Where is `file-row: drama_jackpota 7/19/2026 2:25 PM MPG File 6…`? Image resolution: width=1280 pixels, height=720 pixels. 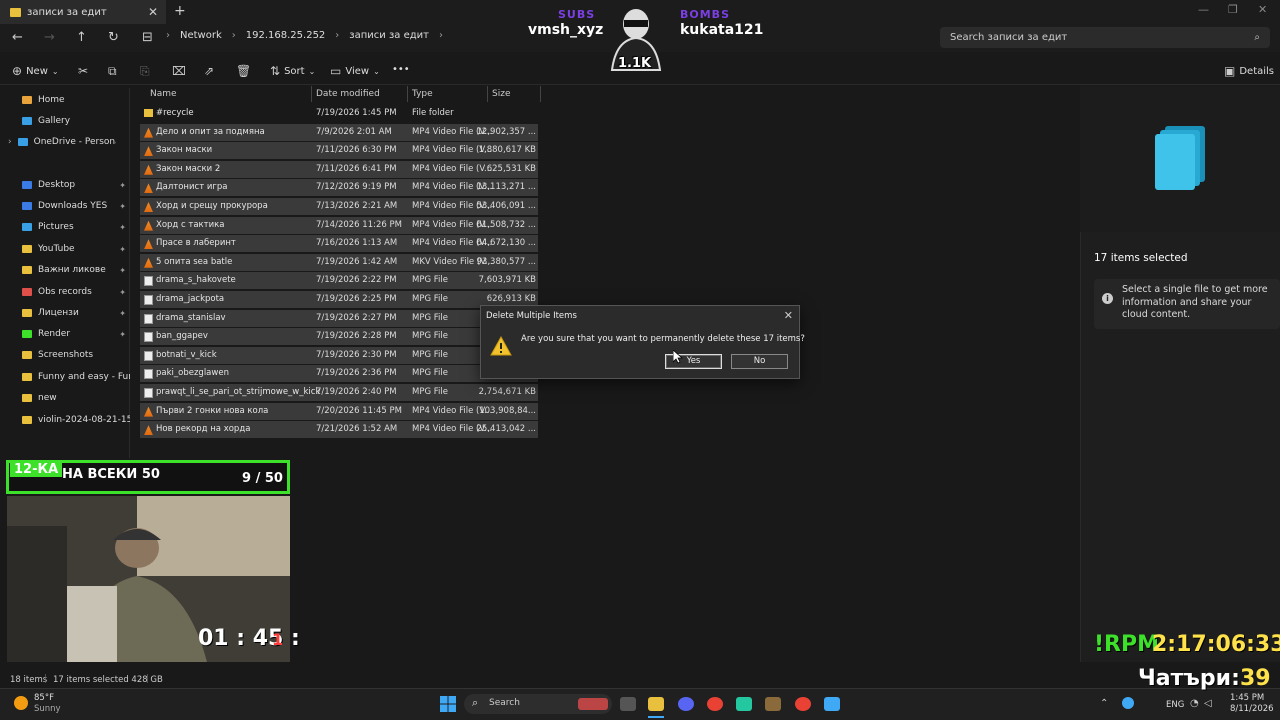 file-row: drama_jackpota 7/19/2026 2:25 PM MPG File 6… is located at coordinates (339, 299).